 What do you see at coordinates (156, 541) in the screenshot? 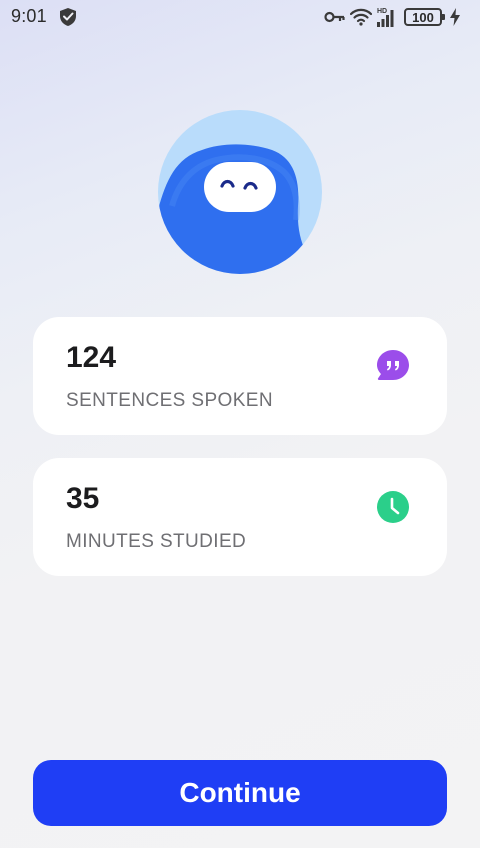
I see `stat-label: MINUTES STUDIED` at bounding box center [156, 541].